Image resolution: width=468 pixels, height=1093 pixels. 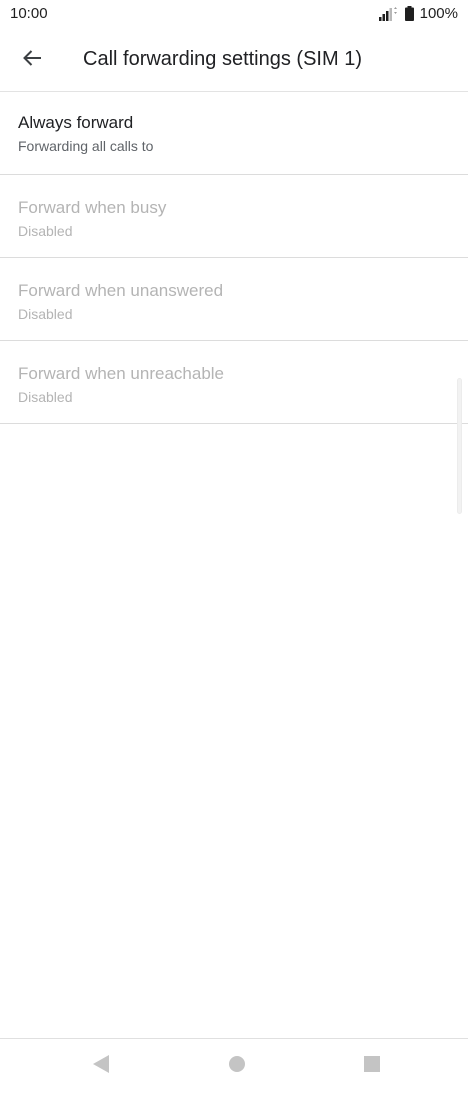 What do you see at coordinates (459, 446) in the screenshot?
I see `scrollbar` at bounding box center [459, 446].